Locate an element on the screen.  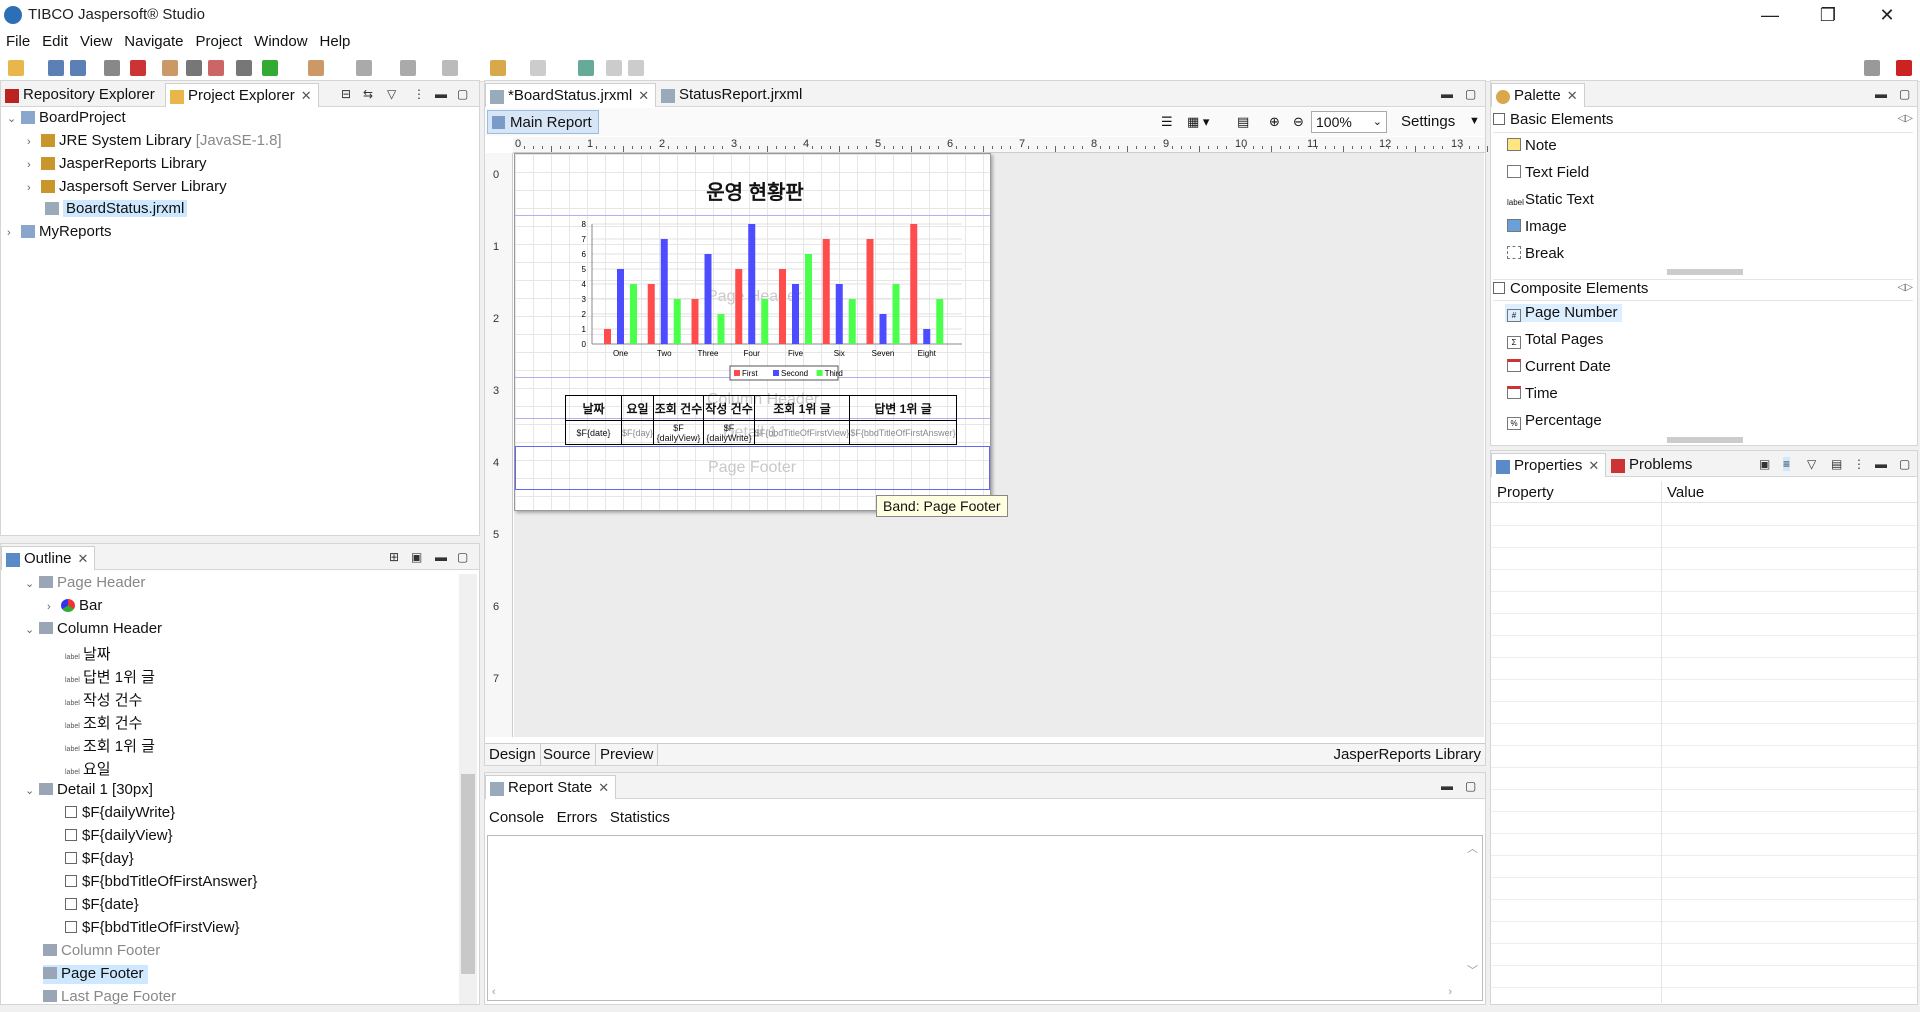
palette-basic-drawer: Basic Elements ◁▷ is located at coordinates (1703, 122).